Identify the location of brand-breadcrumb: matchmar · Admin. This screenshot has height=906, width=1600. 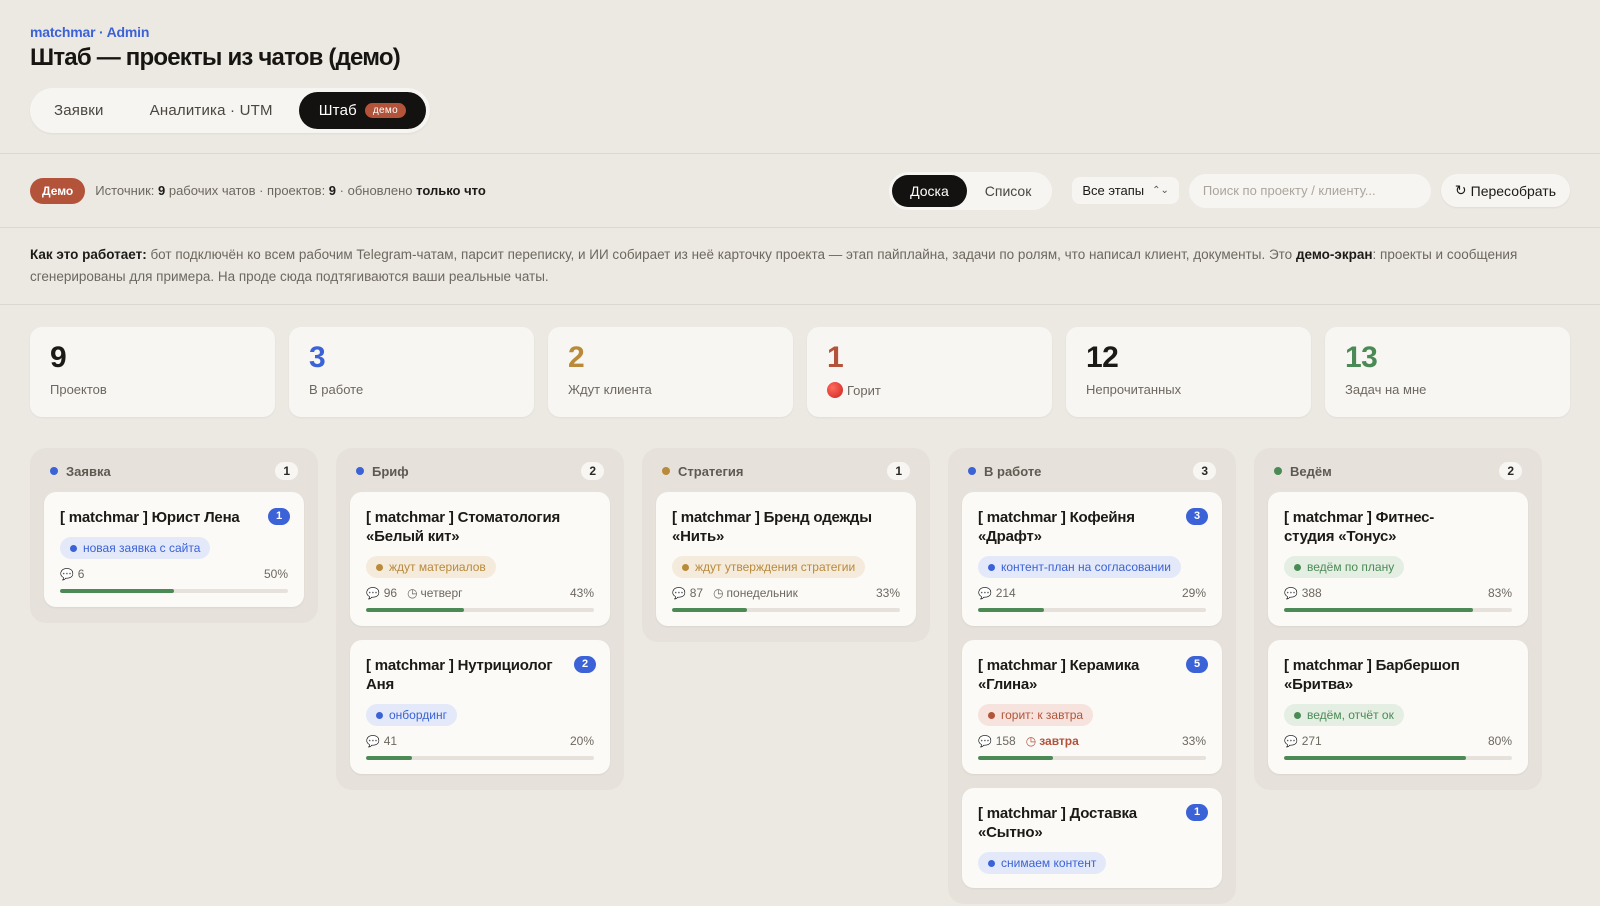
(800, 32).